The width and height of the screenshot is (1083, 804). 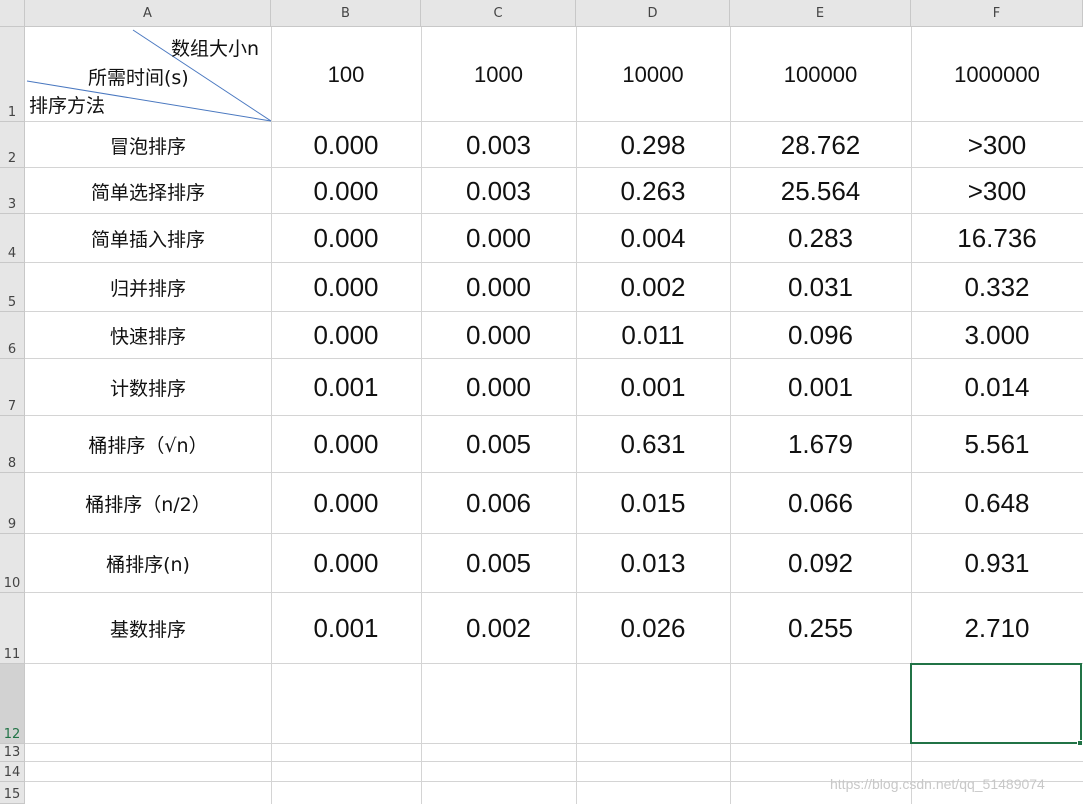 What do you see at coordinates (997, 503) in the screenshot?
I see `timing-value-cell: 0.648` at bounding box center [997, 503].